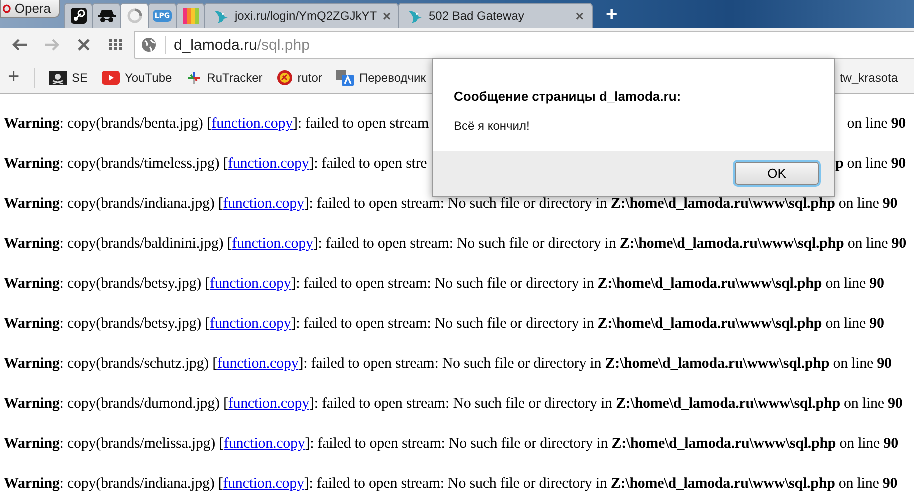  I want to click on warning-message: Warning: copy(brands/baldinini.jpg) [function.copy]: failed to open stream: No such file or directory in Z:\home\d_lamoda.ru\www\sql.php on line 90, so click(455, 244).